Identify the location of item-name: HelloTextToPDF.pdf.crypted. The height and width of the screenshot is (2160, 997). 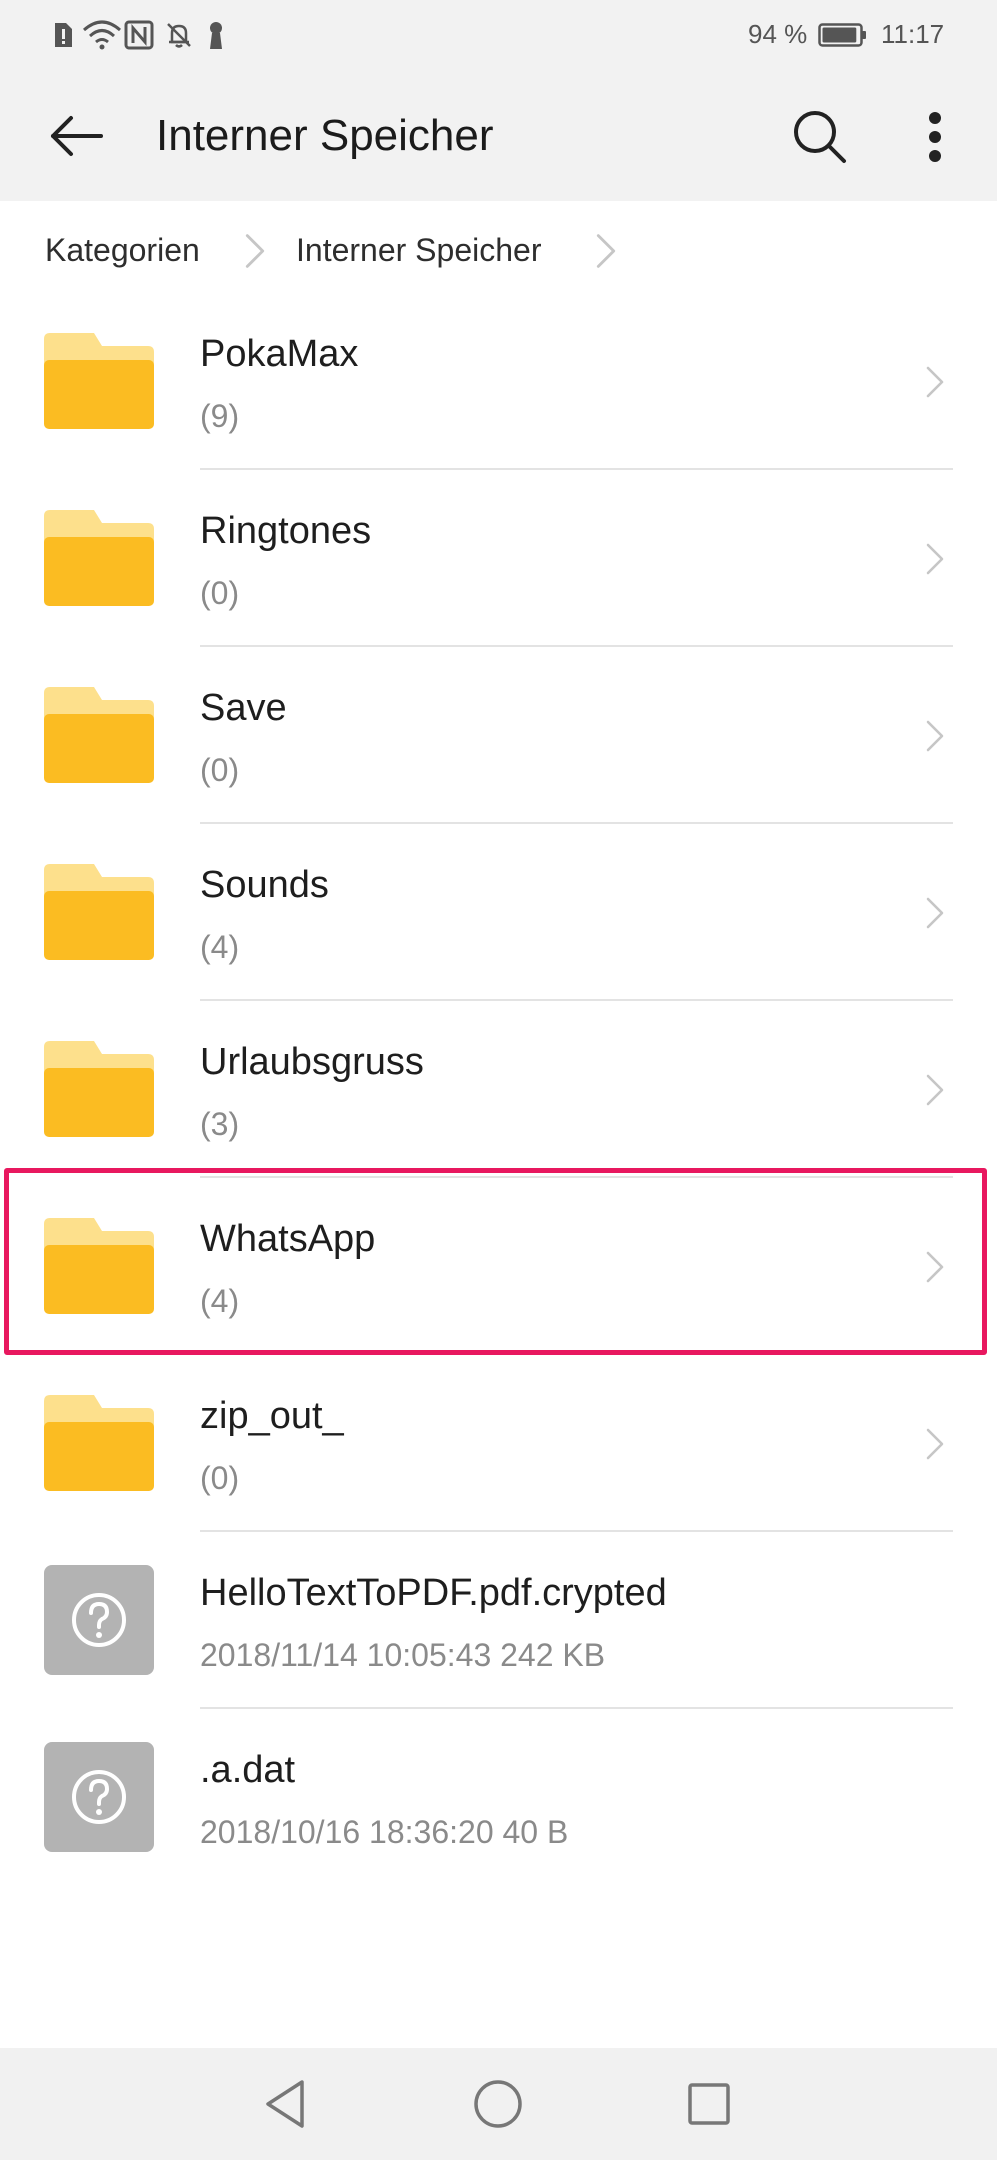
(433, 1593).